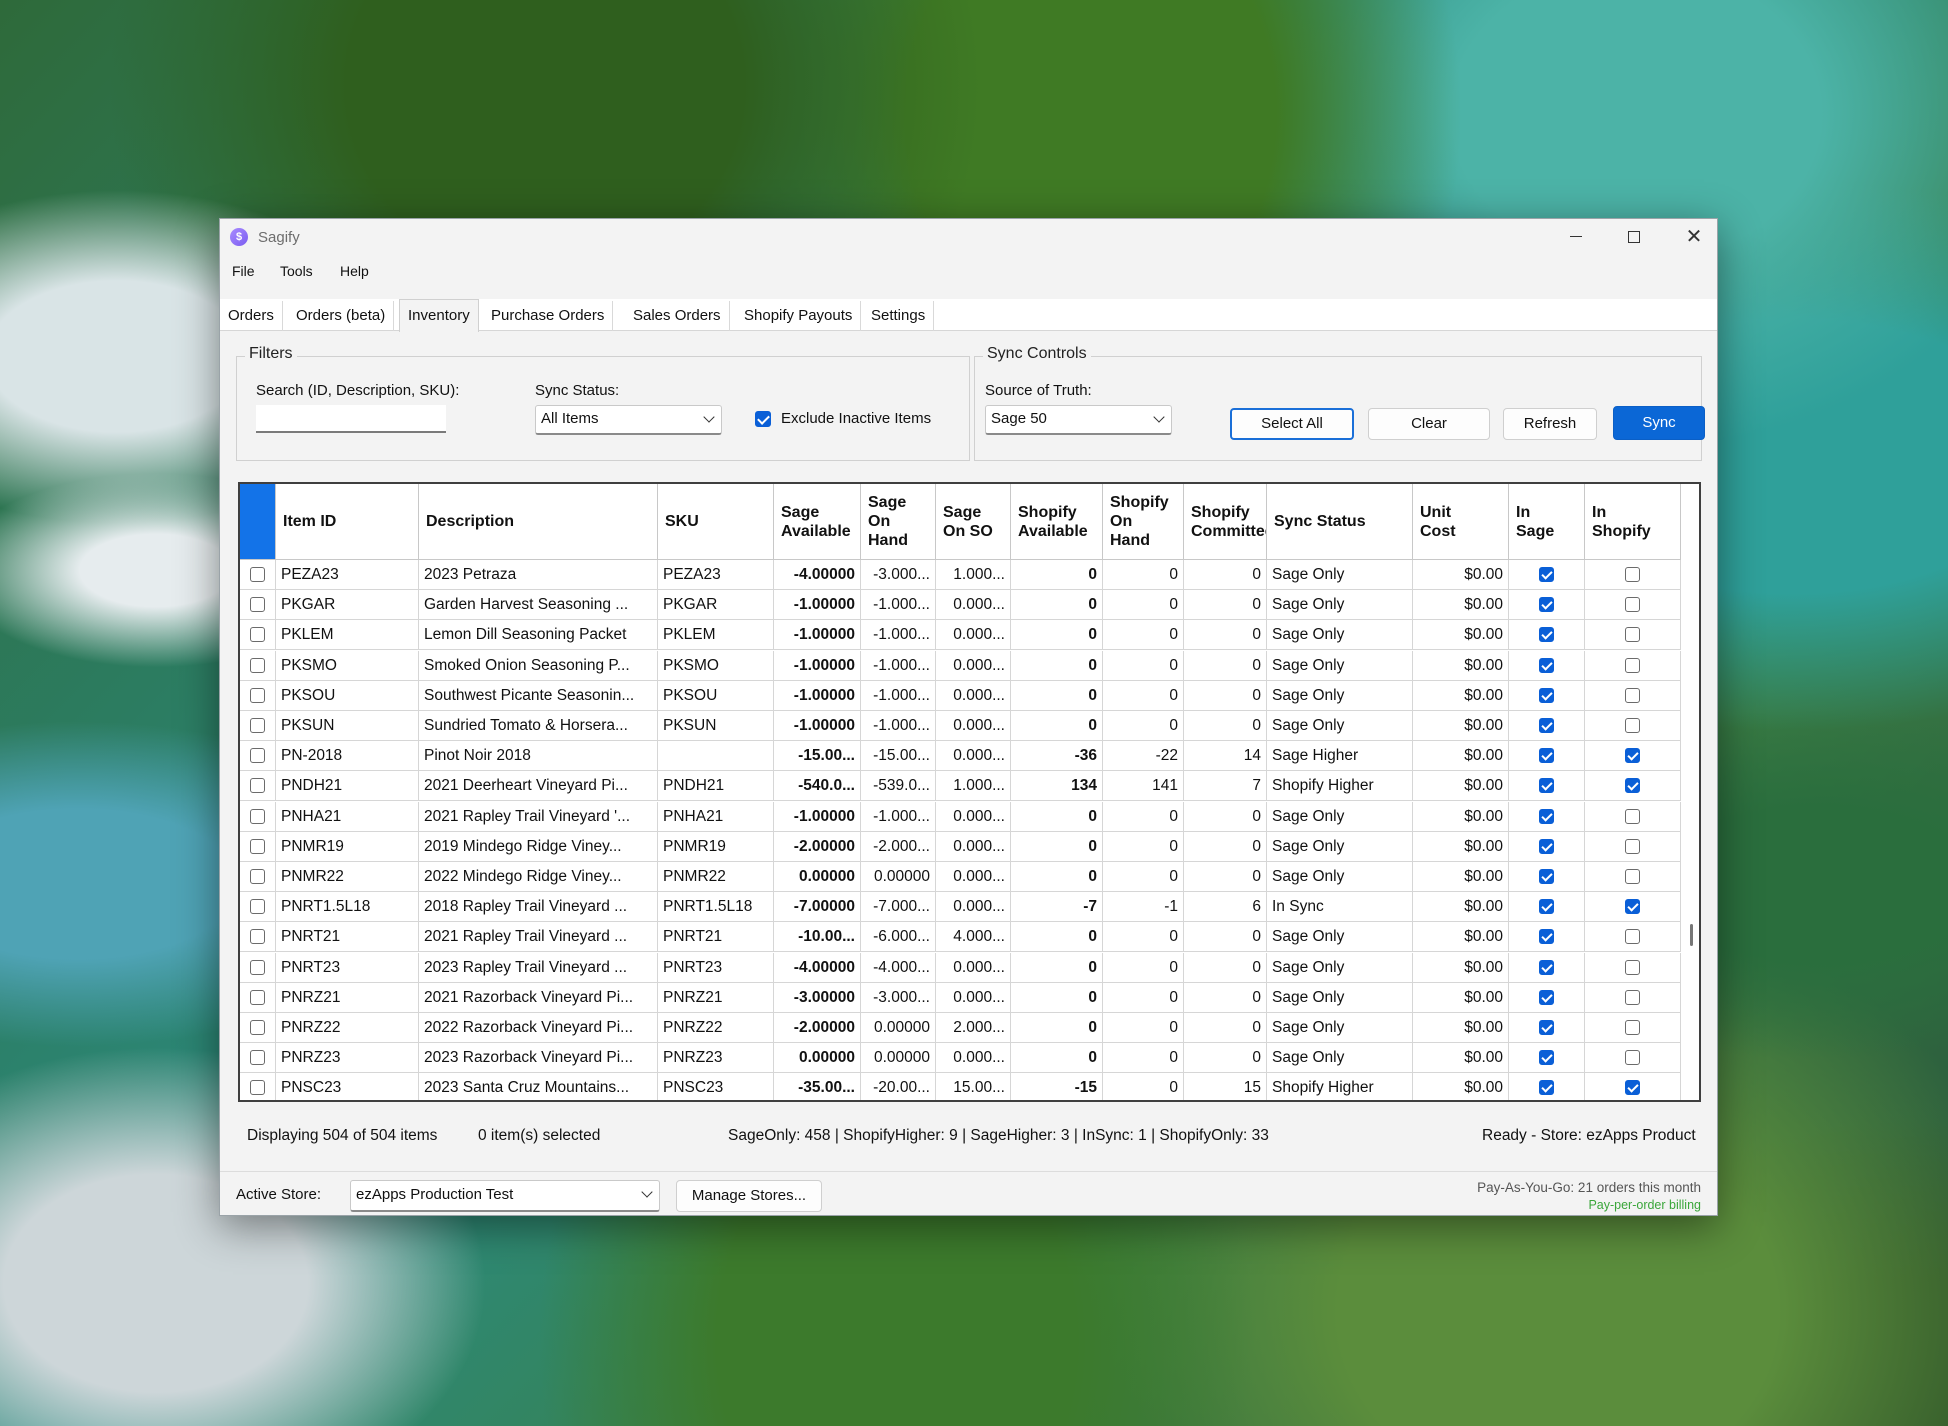 The height and width of the screenshot is (1426, 1948). What do you see at coordinates (548, 316) in the screenshot?
I see `tab-purchase-orders: Purchase Orders` at bounding box center [548, 316].